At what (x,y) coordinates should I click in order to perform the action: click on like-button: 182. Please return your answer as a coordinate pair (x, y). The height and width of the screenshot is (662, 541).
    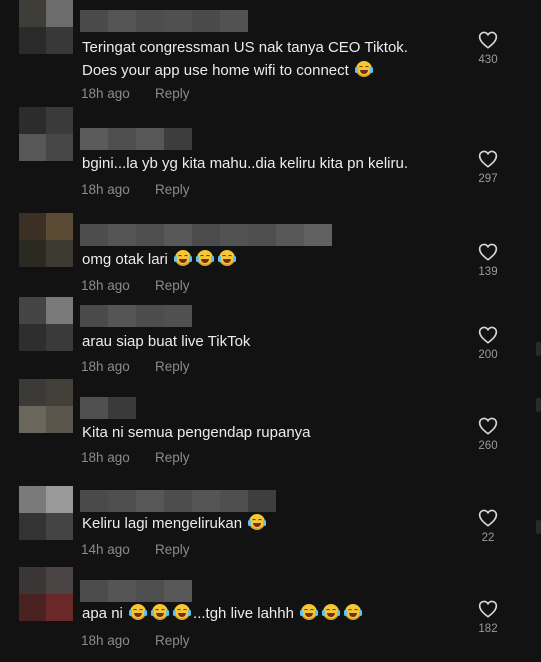
    Looking at the image, I should click on (488, 617).